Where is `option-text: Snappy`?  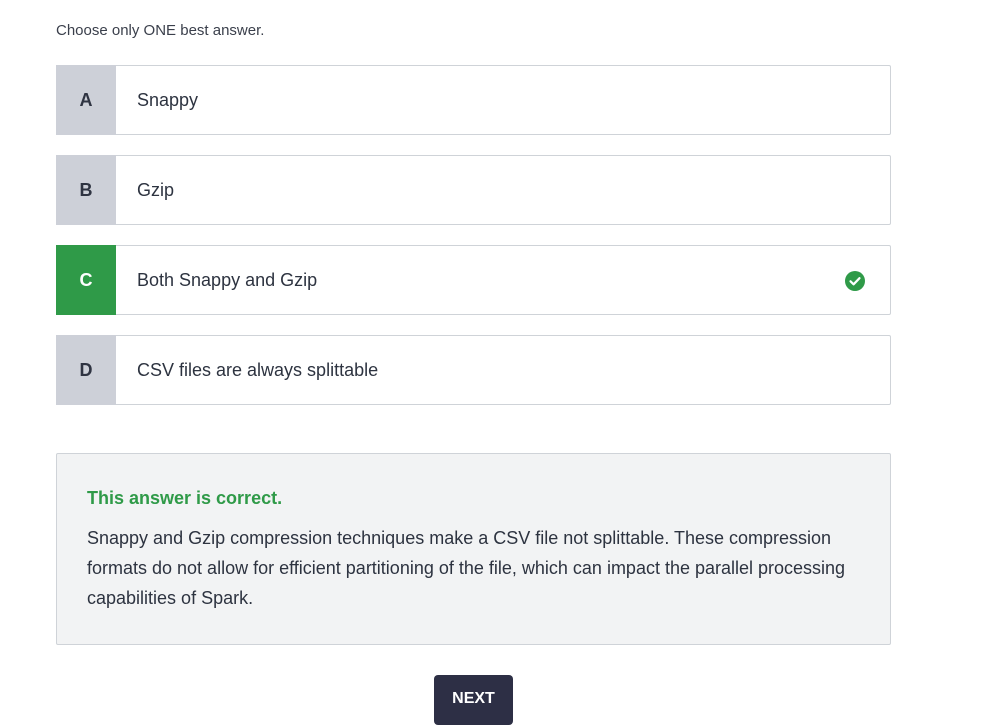 option-text: Snappy is located at coordinates (168, 99).